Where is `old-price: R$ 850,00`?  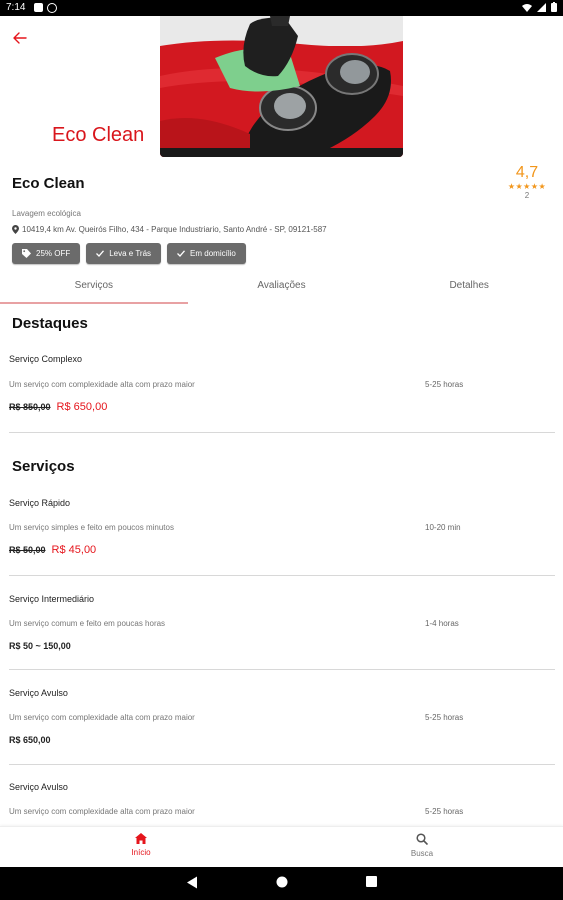
old-price: R$ 850,00 is located at coordinates (30, 407).